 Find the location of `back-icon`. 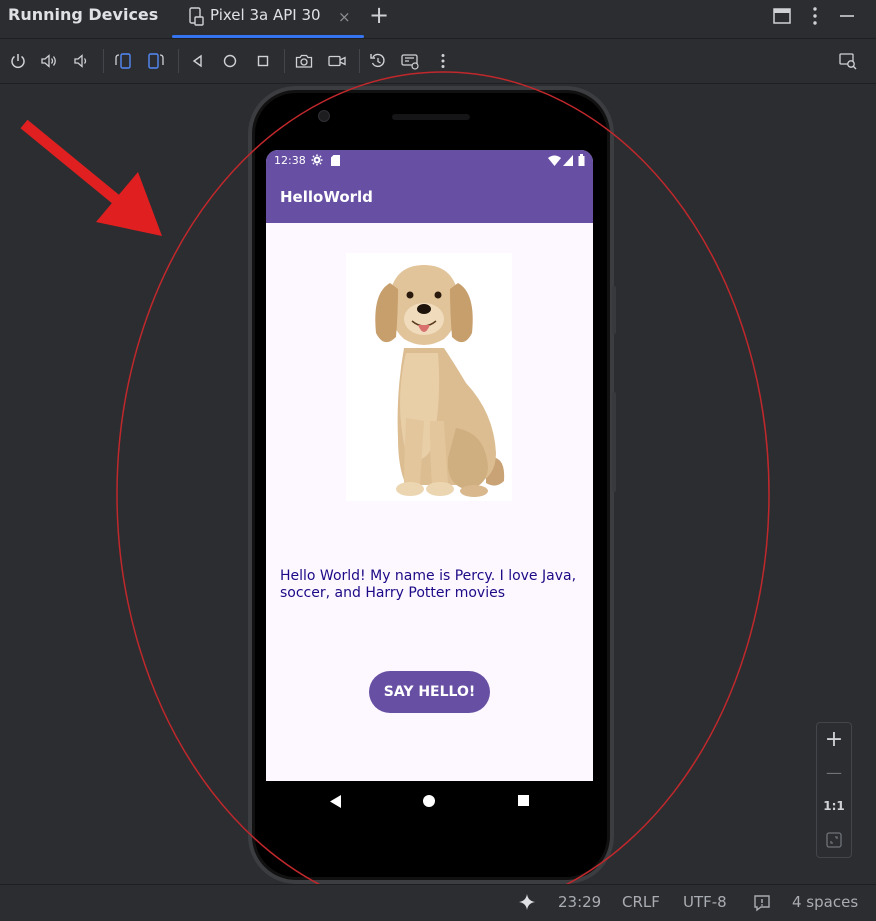

back-icon is located at coordinates (198, 61).